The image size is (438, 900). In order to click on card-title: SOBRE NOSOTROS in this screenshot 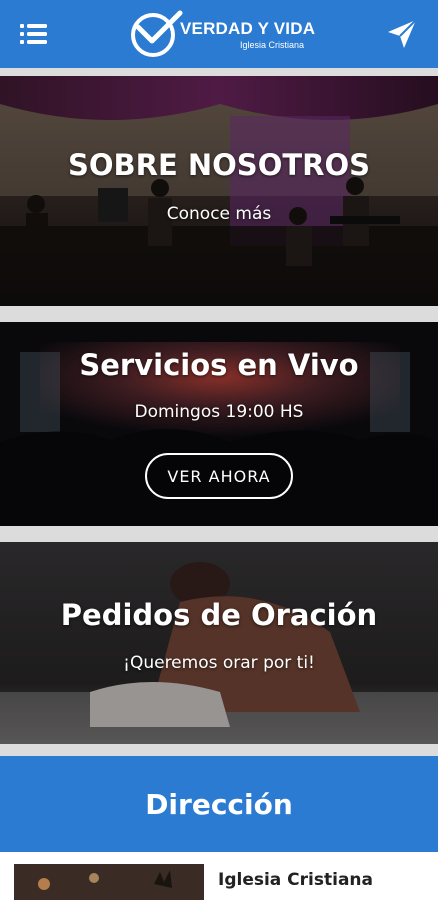, I will do `click(219, 165)`.